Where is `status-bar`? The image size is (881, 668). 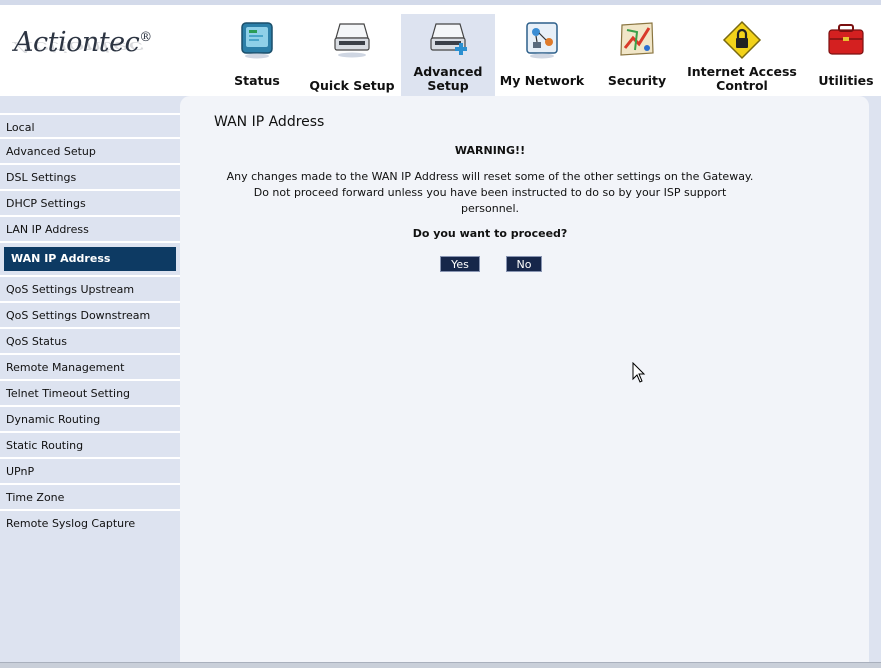 status-bar is located at coordinates (440, 665).